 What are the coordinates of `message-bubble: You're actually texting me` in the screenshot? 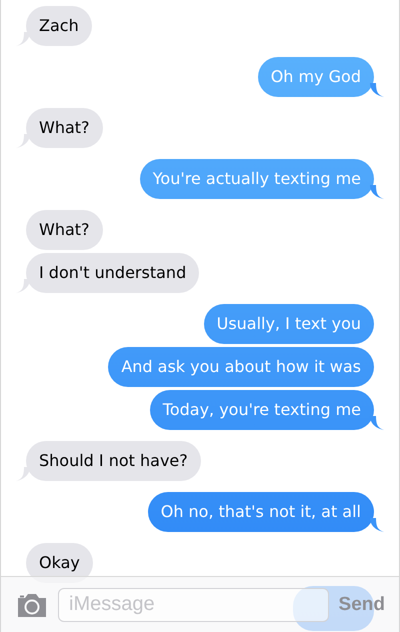 It's located at (262, 179).